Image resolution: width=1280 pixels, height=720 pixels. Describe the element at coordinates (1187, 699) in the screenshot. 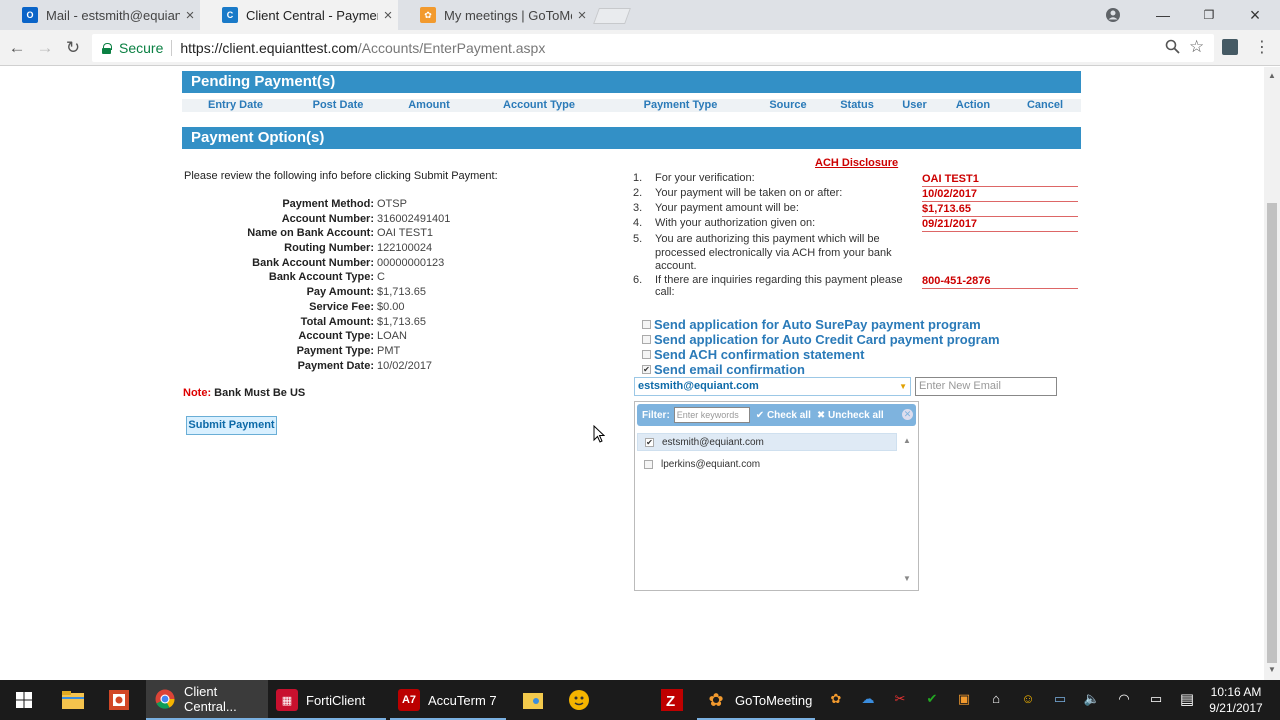

I see `notifications-icon: ▤` at that location.